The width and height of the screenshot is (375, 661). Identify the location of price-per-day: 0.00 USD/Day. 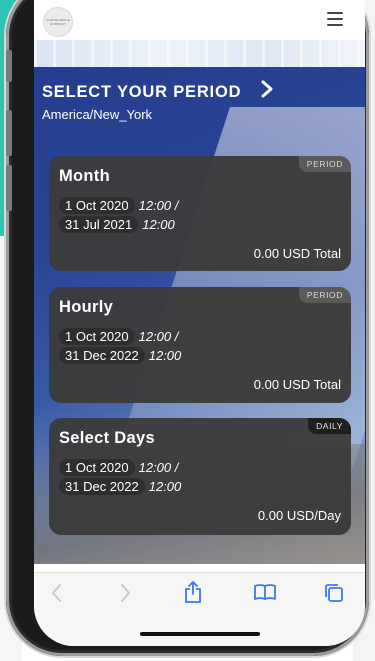
(299, 515).